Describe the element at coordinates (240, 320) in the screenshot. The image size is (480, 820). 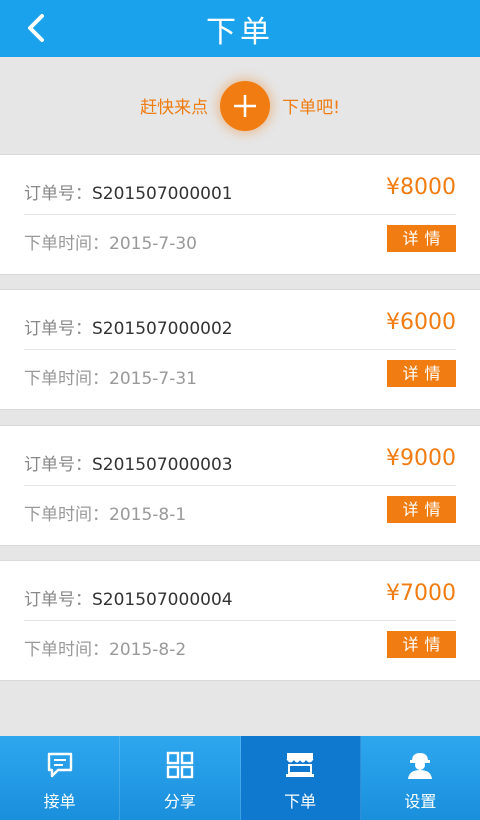
I see `order-header-row: 订单号：S201507000002 ¥6000` at that location.